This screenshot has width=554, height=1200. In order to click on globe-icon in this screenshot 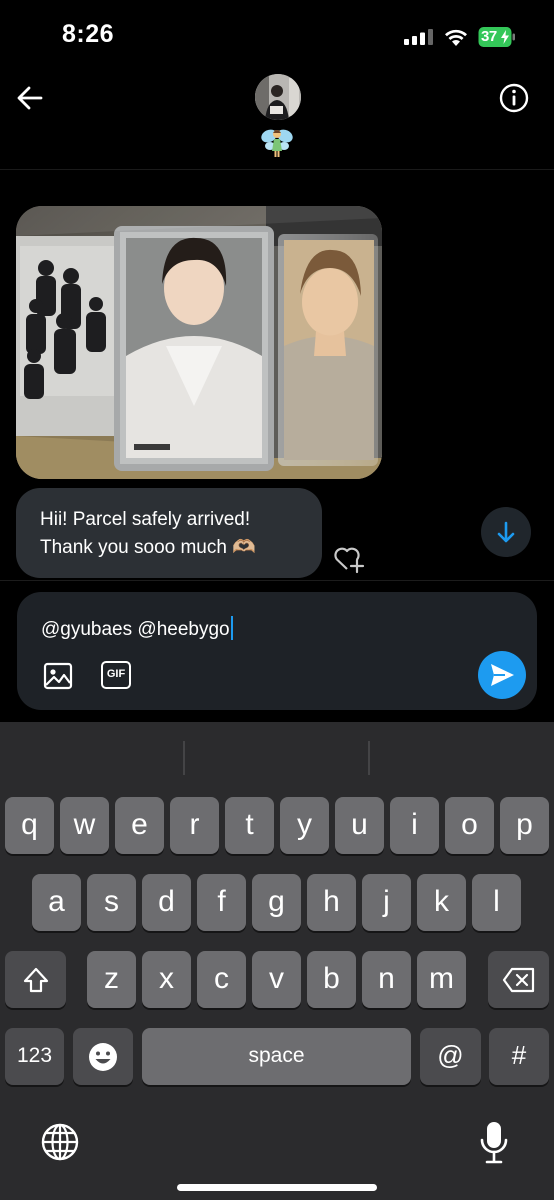, I will do `click(60, 1142)`.